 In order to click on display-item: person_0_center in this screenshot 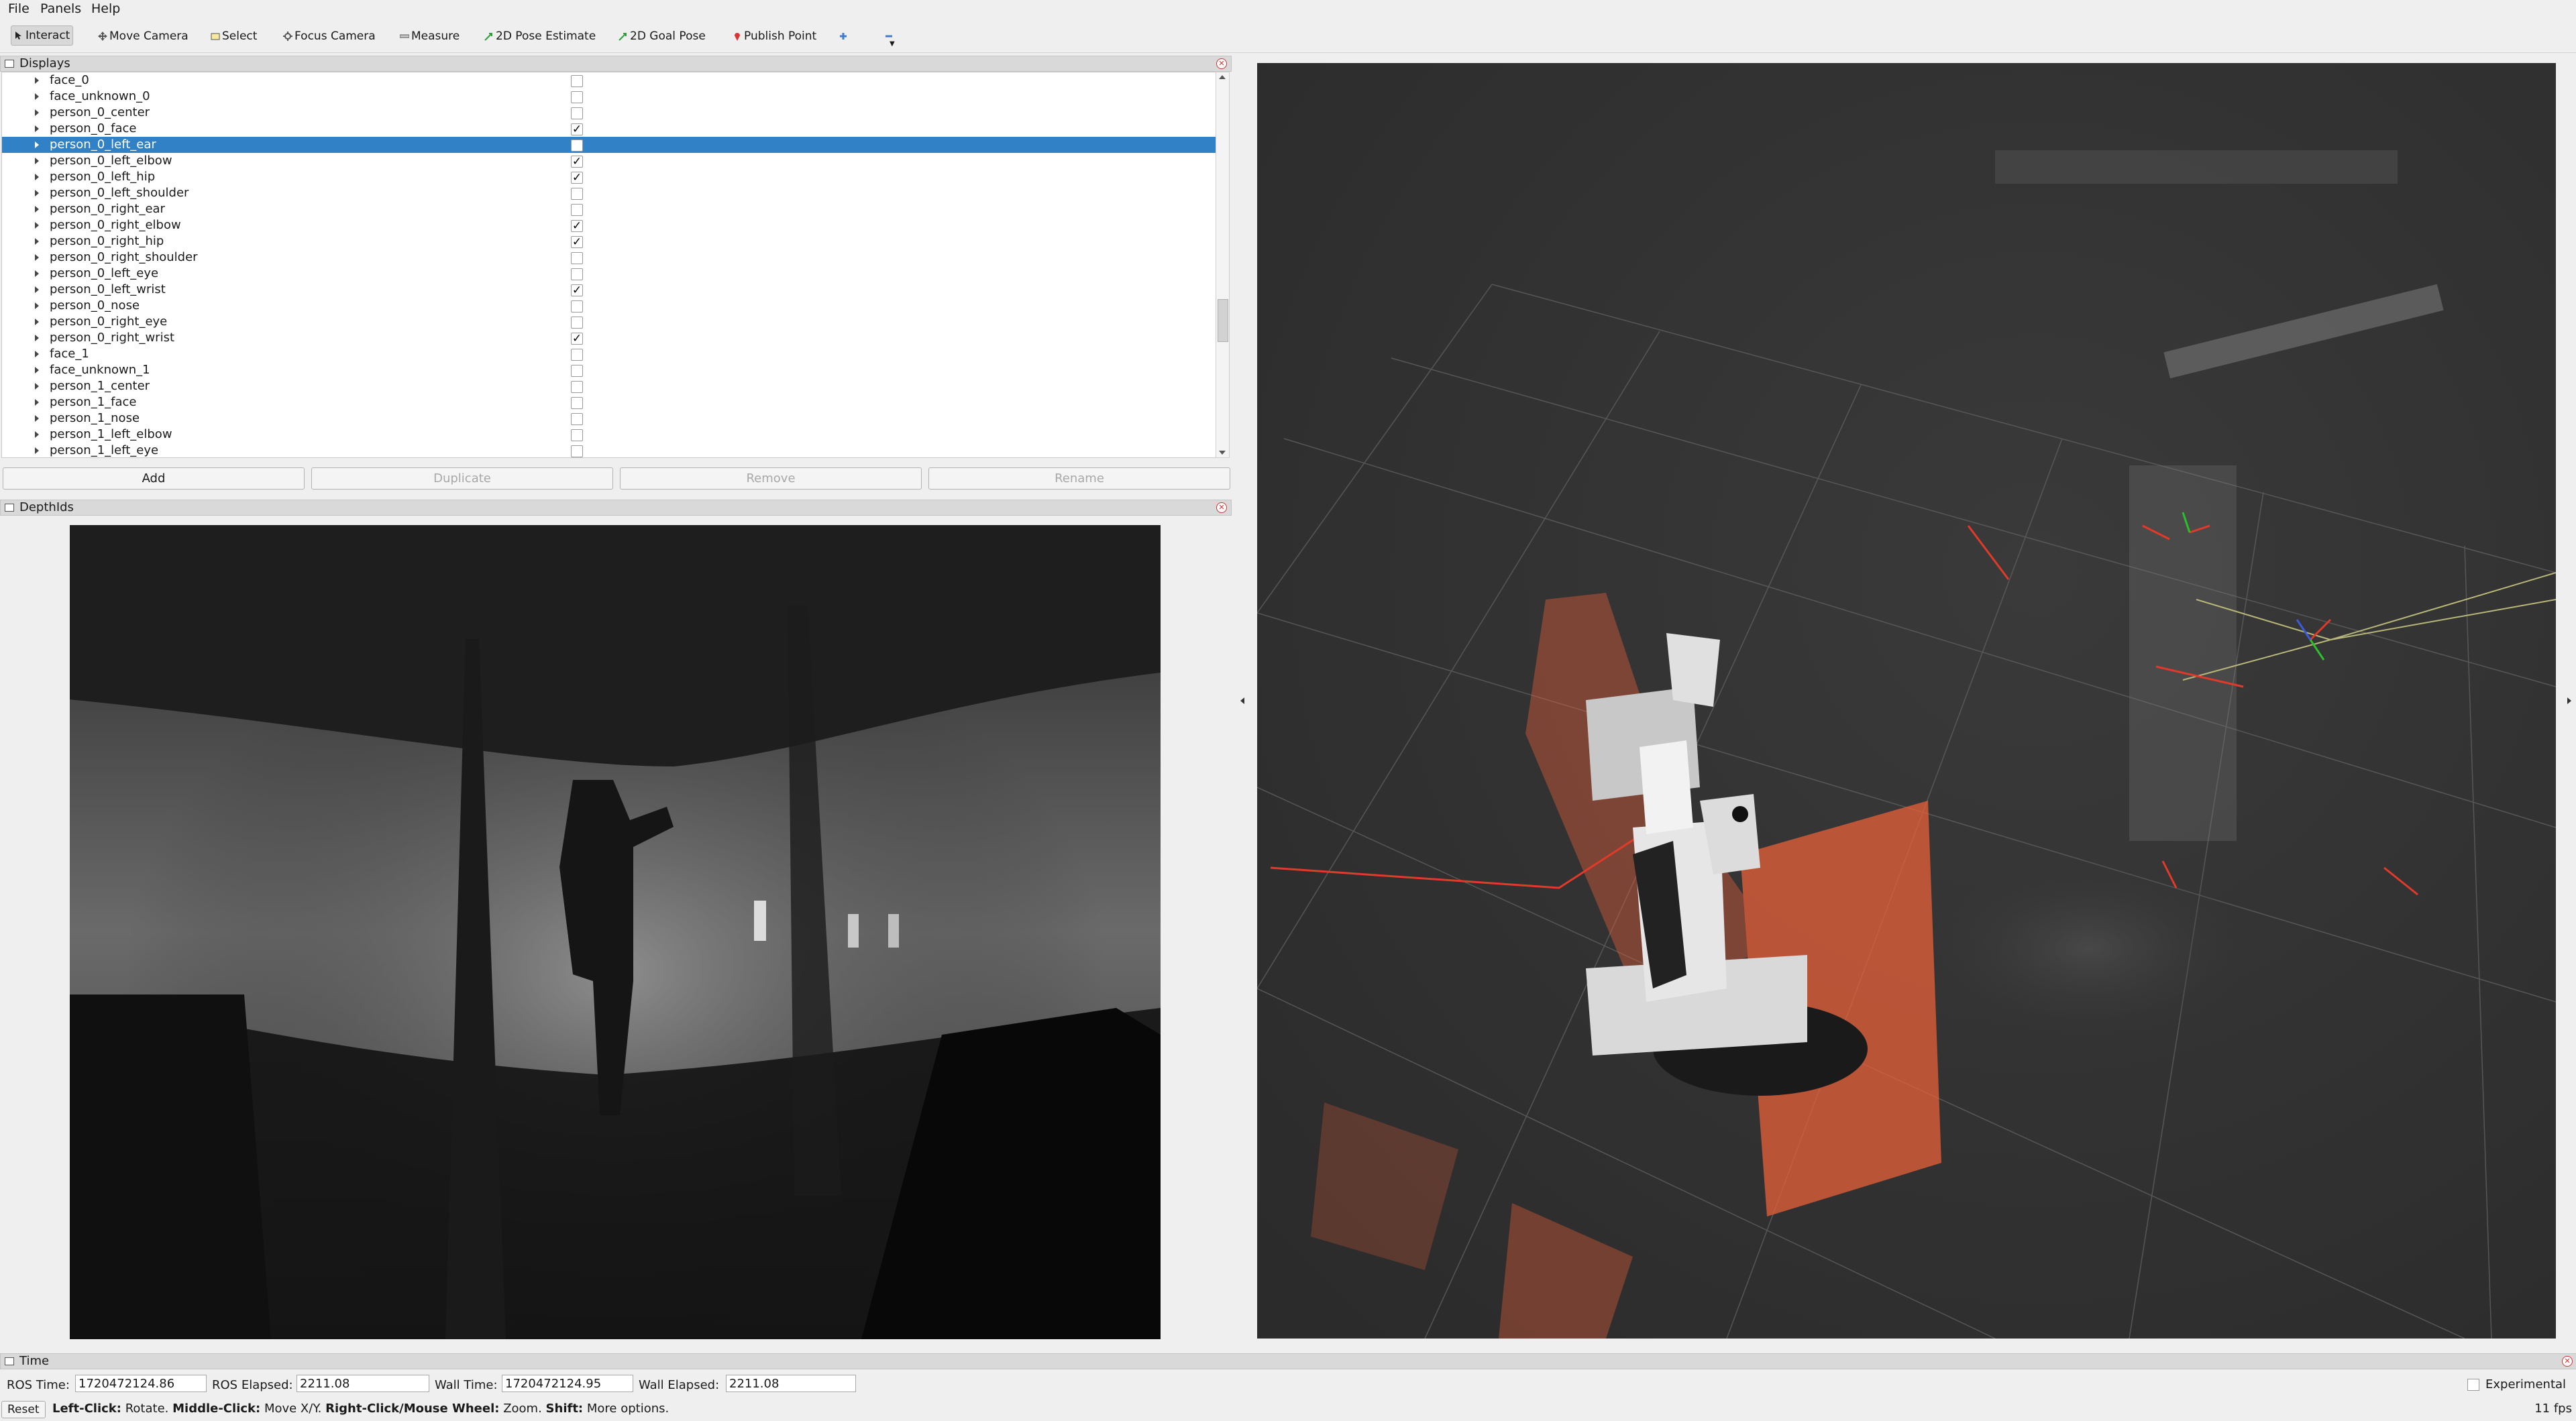, I will do `click(609, 113)`.